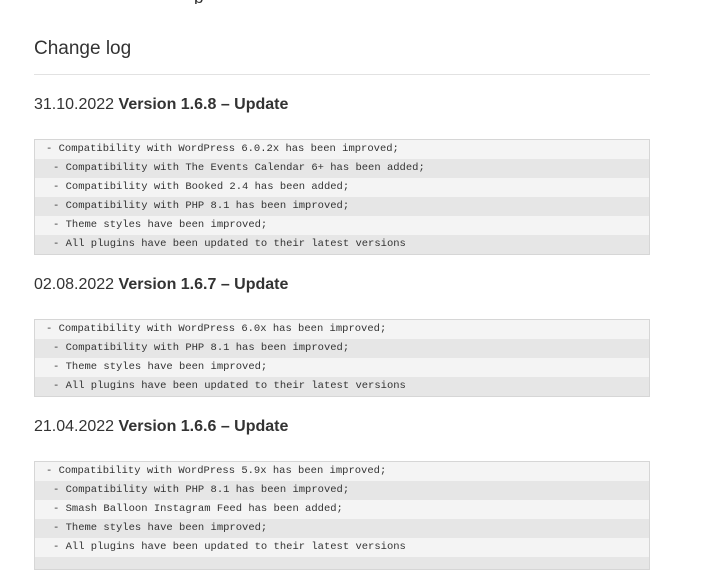  What do you see at coordinates (203, 104) in the screenshot?
I see `version-title: Version 1.6.8 – Update` at bounding box center [203, 104].